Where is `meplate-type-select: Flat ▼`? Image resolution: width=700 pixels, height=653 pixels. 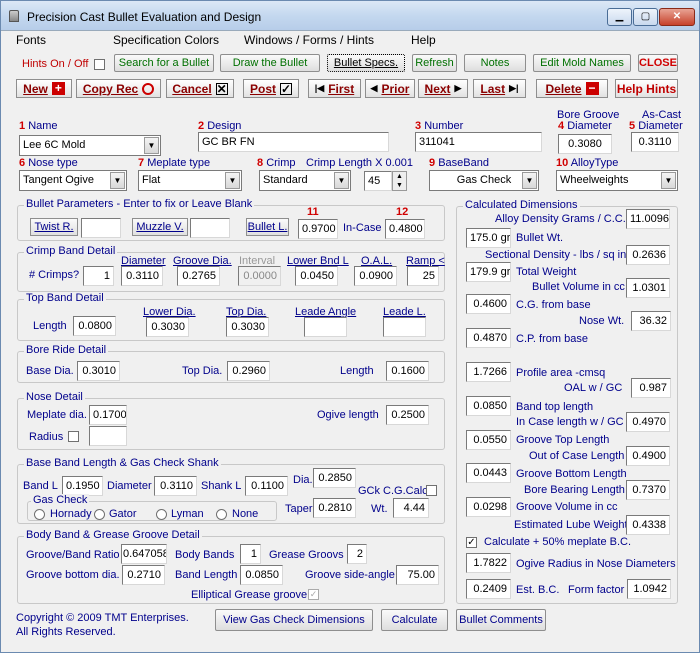 meplate-type-select: Flat ▼ is located at coordinates (190, 180).